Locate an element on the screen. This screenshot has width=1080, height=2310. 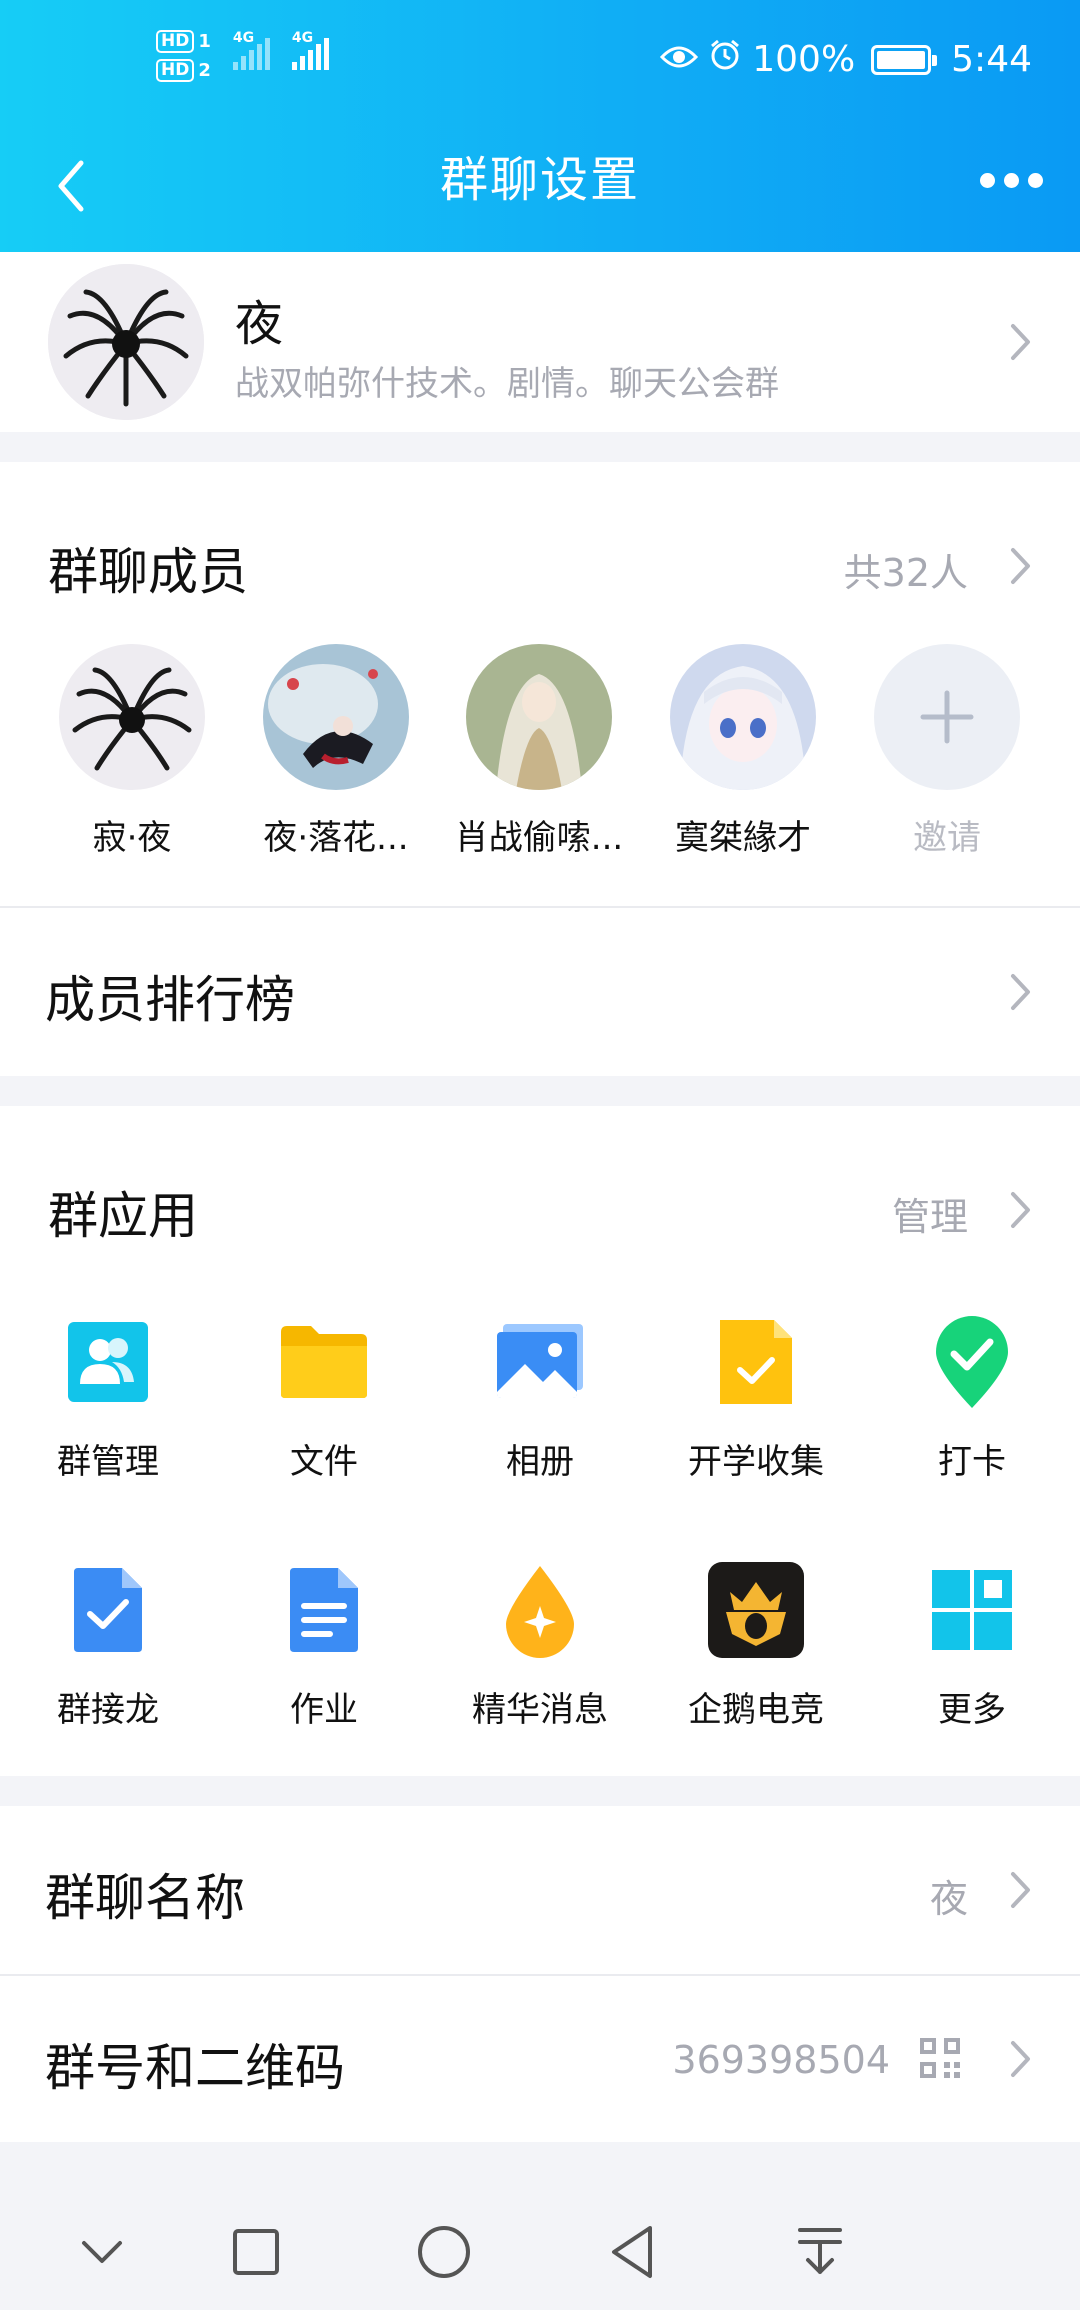
penguin-esports-icon is located at coordinates (756, 1610).